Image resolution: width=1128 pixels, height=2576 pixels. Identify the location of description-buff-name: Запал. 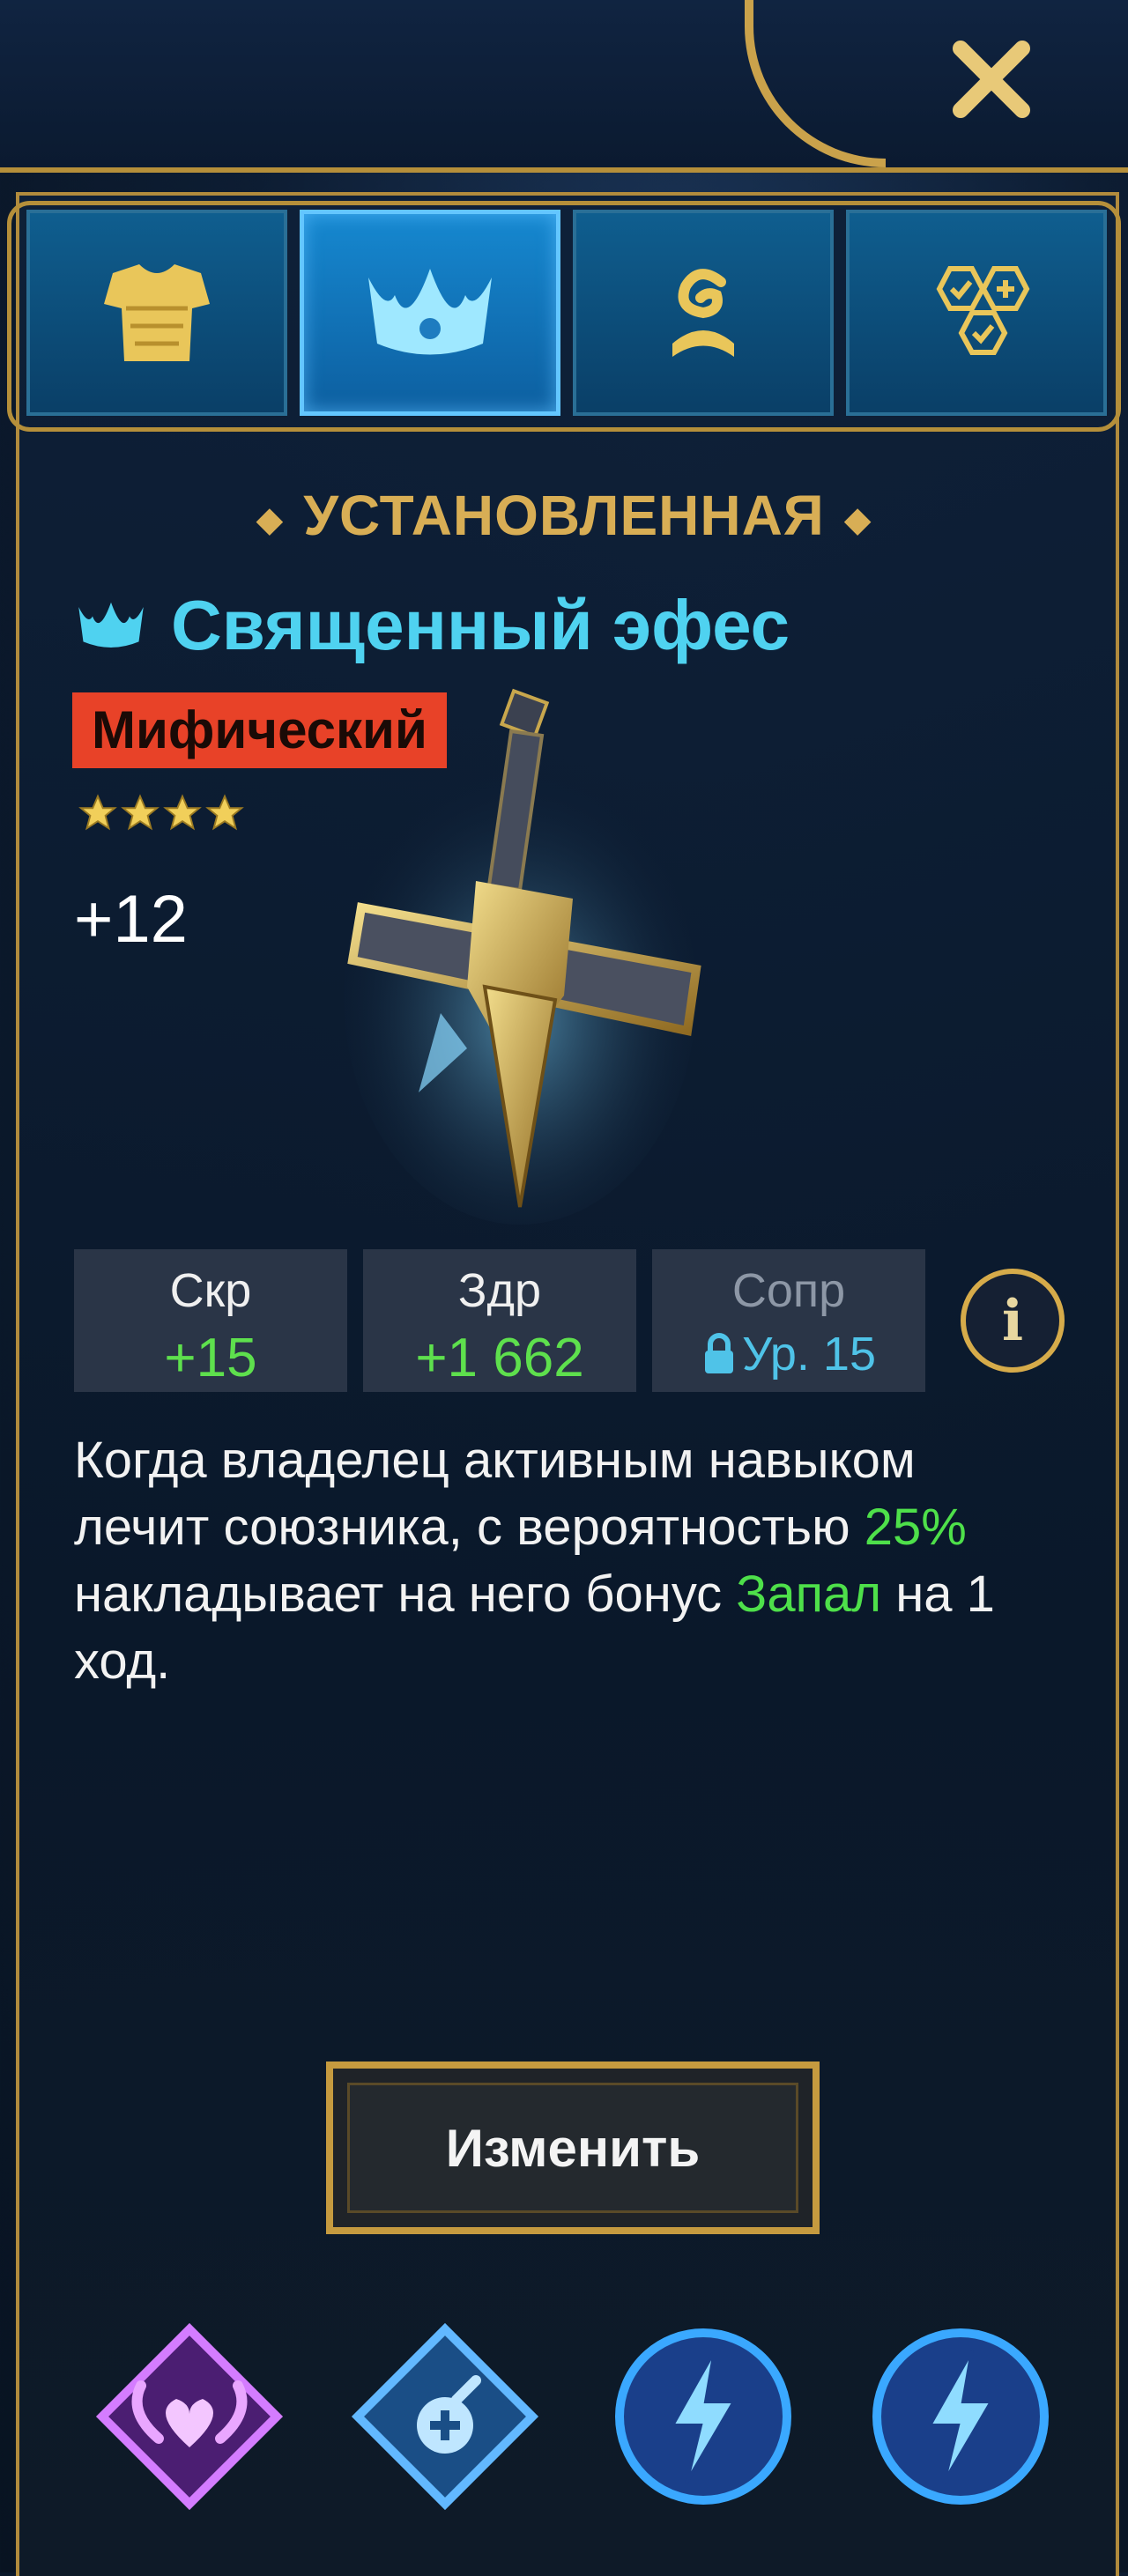
(808, 1594).